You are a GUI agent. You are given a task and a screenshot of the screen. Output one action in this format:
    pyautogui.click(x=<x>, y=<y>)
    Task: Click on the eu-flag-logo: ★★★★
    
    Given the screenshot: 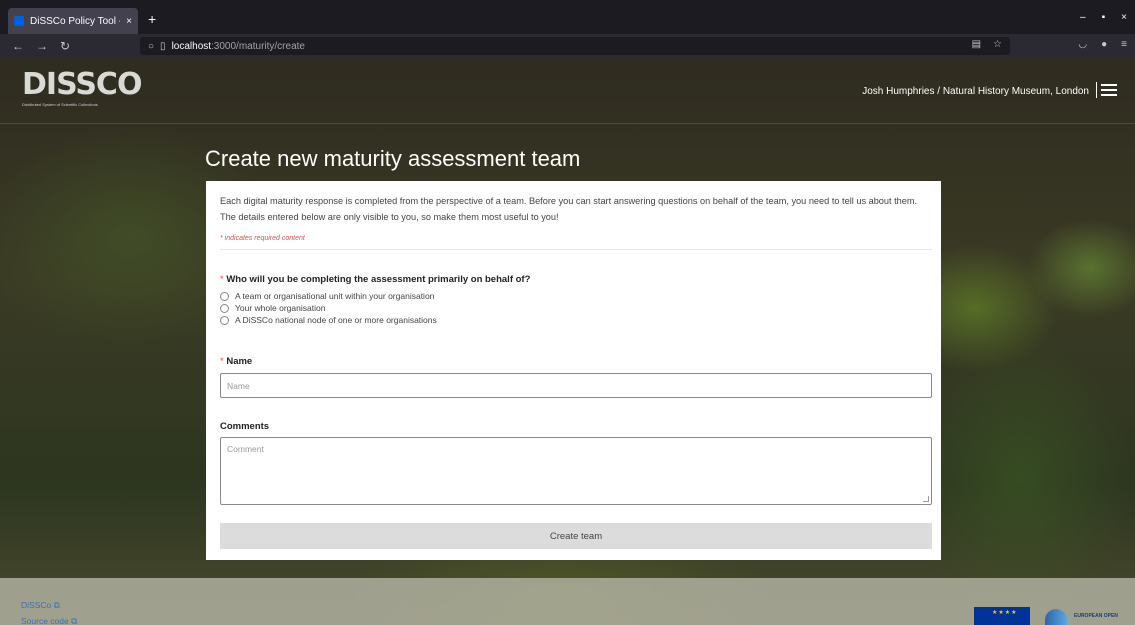 What is the action you would take?
    pyautogui.click(x=1002, y=616)
    